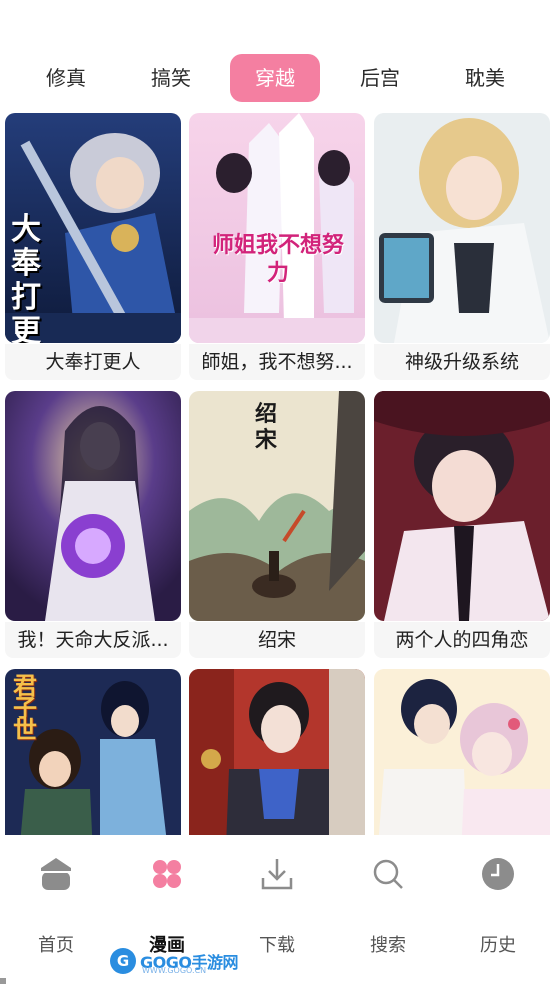 This screenshot has height=984, width=554. What do you see at coordinates (171, 78) in the screenshot?
I see `tab-gaoxiao: 搞笑` at bounding box center [171, 78].